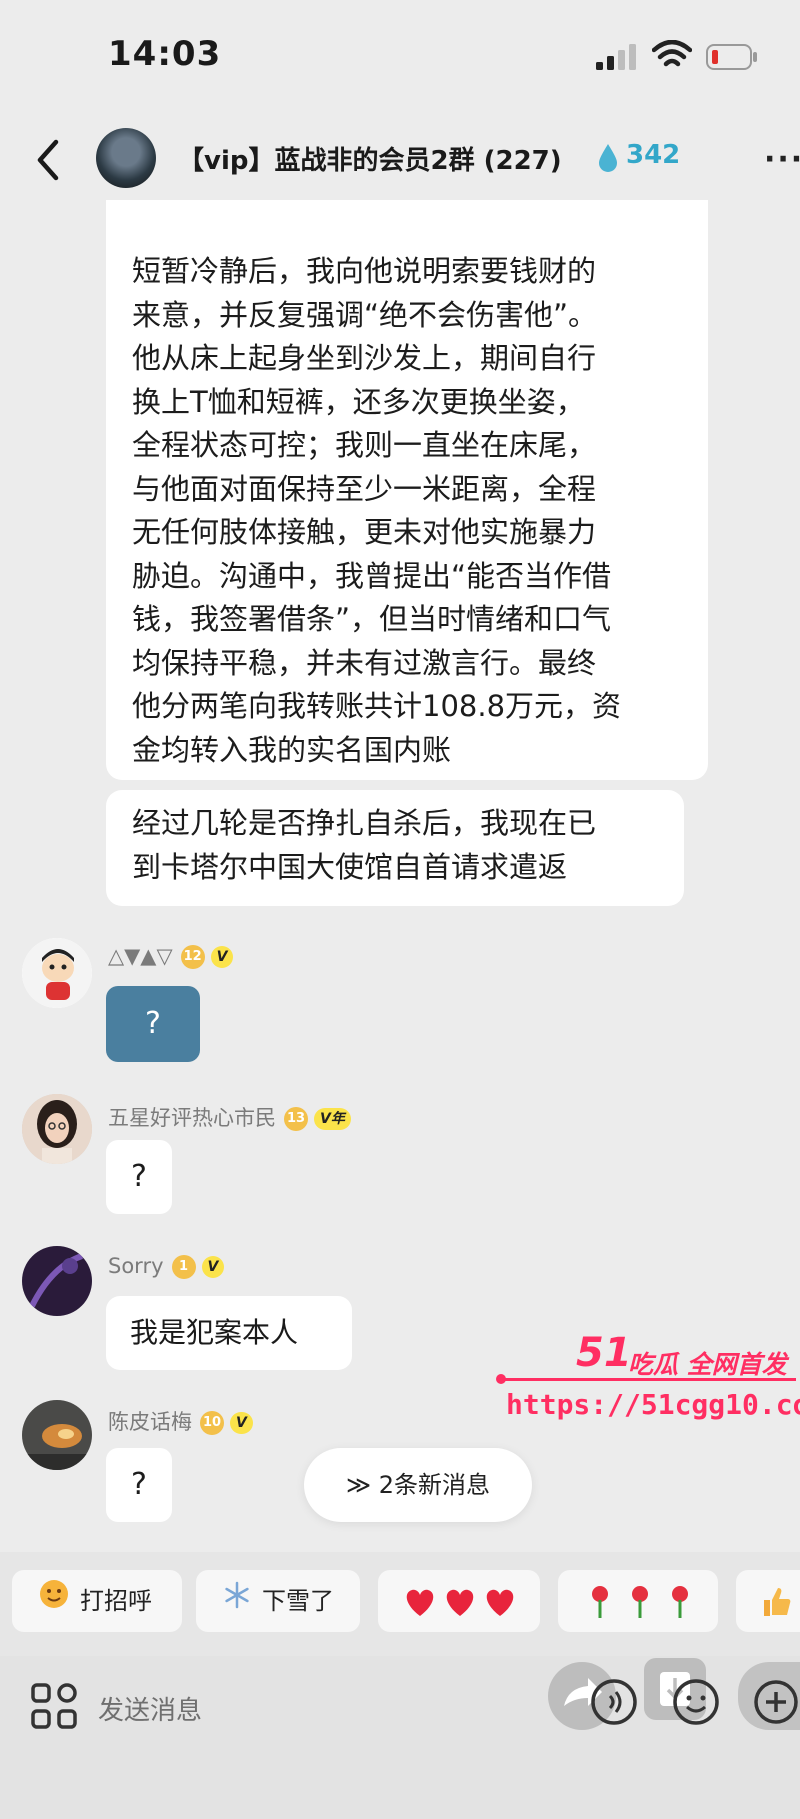 Image resolution: width=800 pixels, height=1819 pixels. Describe the element at coordinates (782, 159) in the screenshot. I see `more-options-icon: ···` at that location.